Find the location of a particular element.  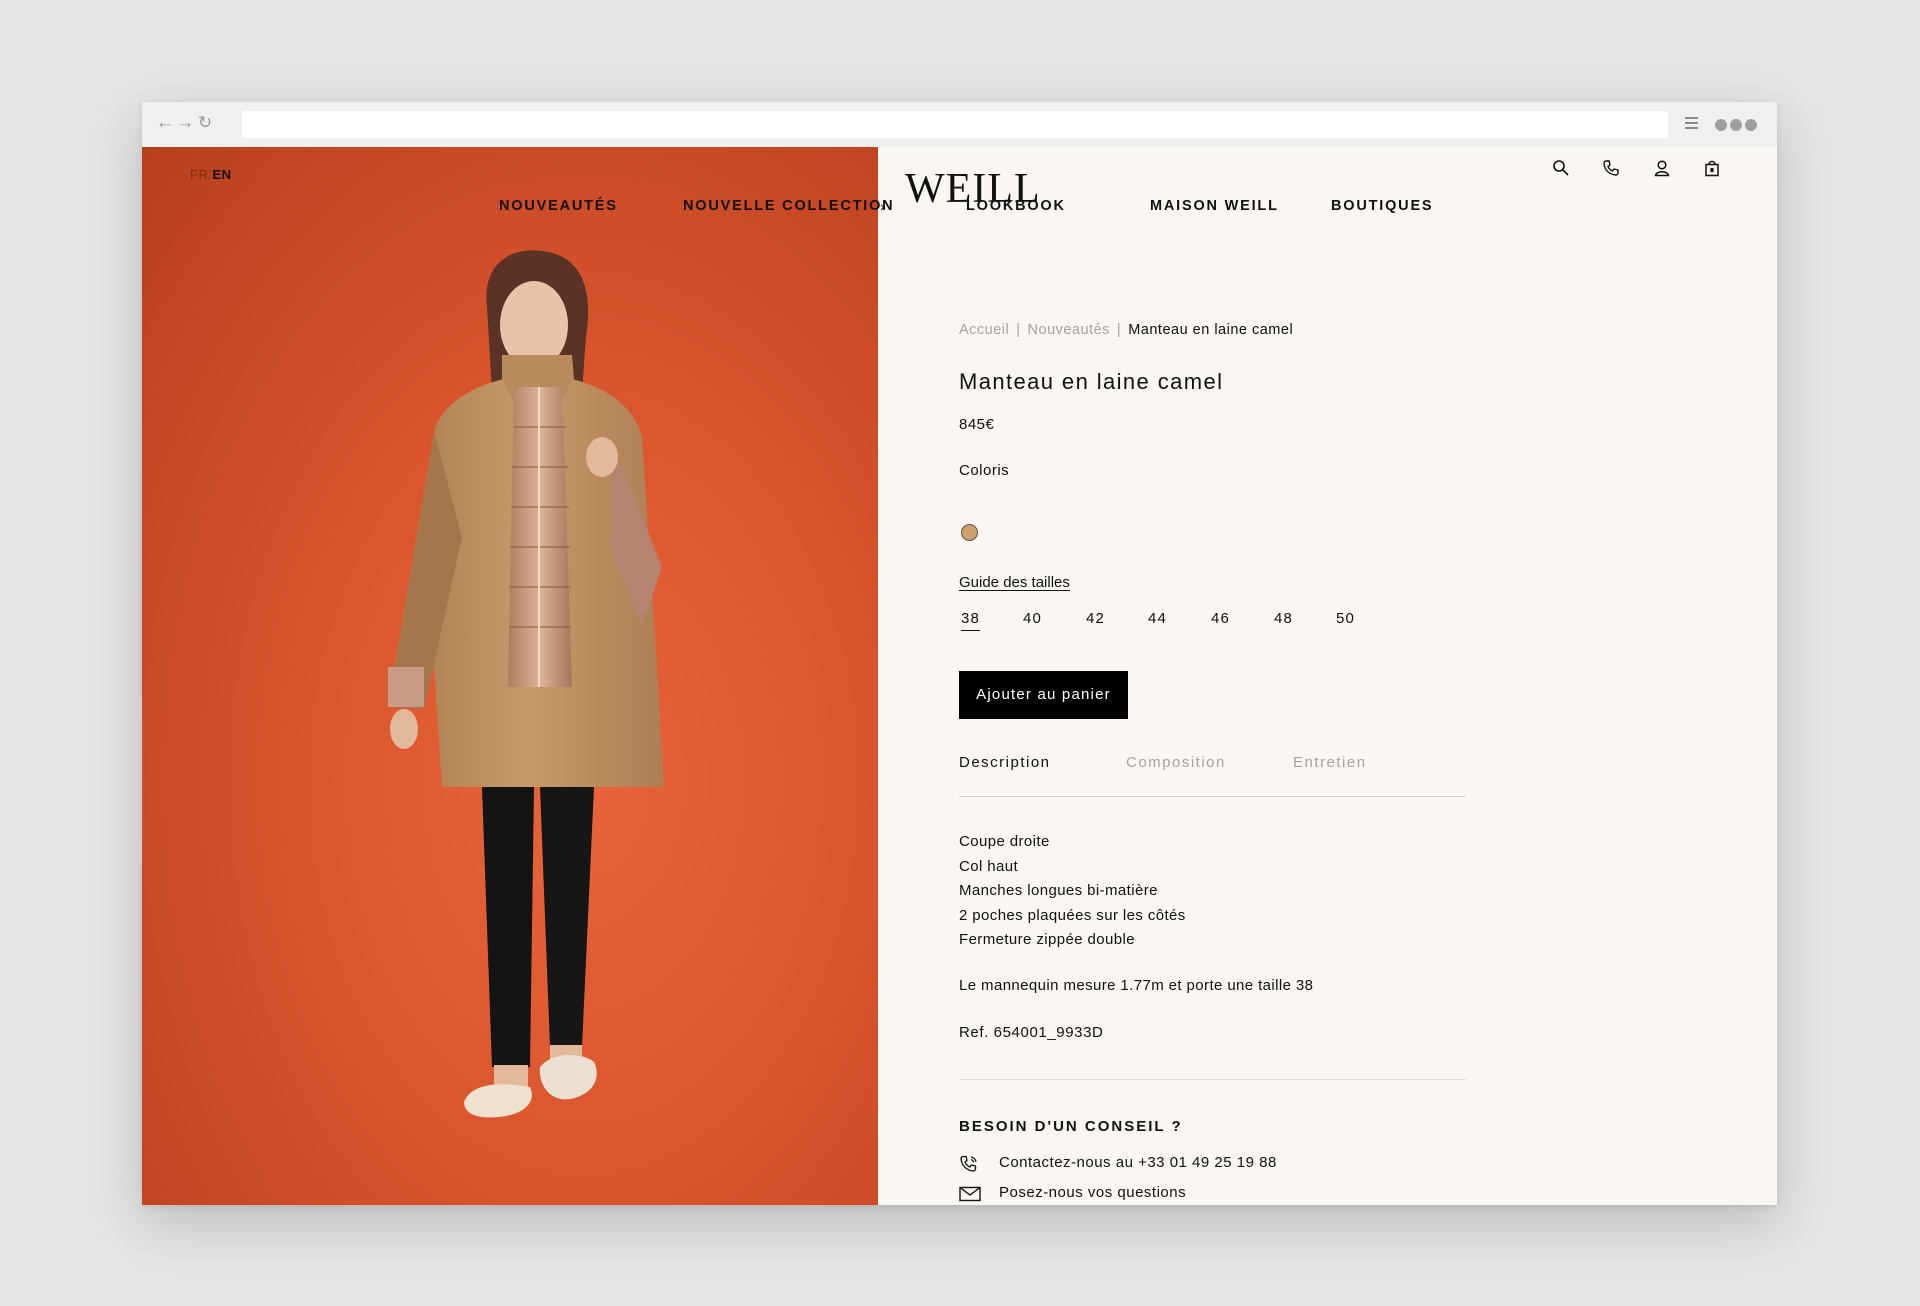

size-option: 50 is located at coordinates (1345, 618).